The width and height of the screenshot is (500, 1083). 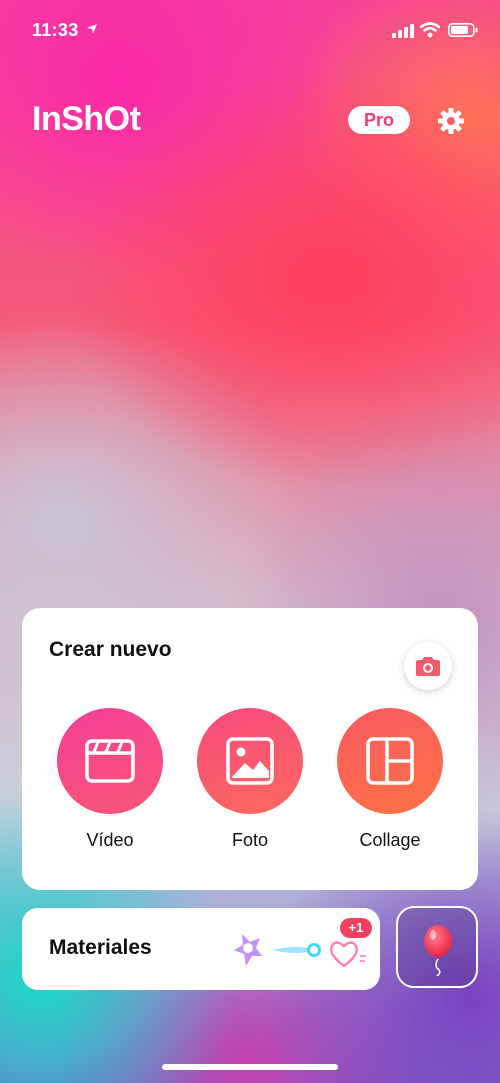 What do you see at coordinates (250, 30) in the screenshot?
I see `status-bar: 11:33` at bounding box center [250, 30].